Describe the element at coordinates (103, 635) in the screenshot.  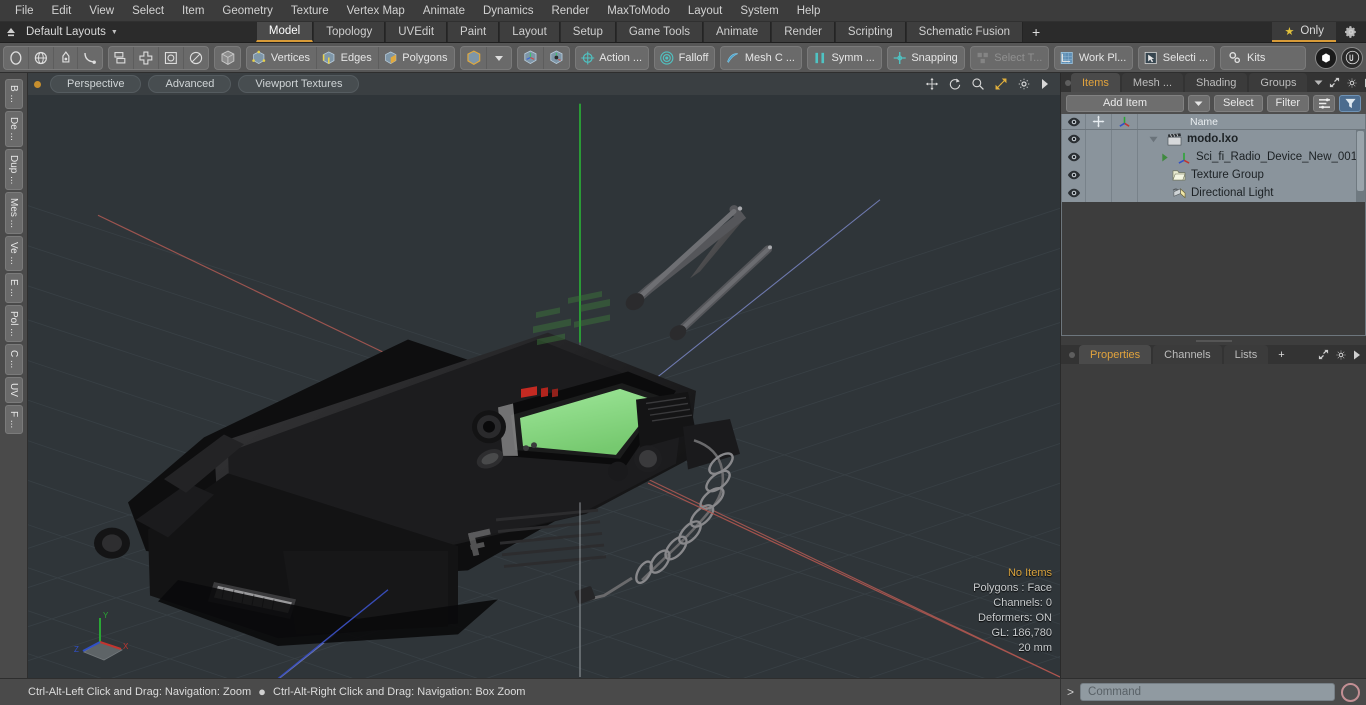
I see `axis-gizmo: Y X Z` at that location.